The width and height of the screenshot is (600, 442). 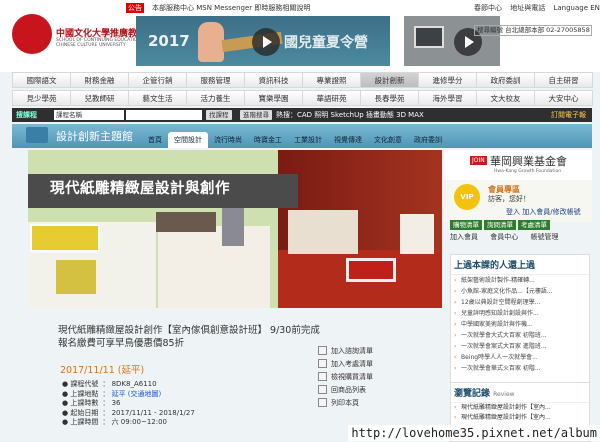 What do you see at coordinates (354, 363) in the screenshot?
I see `add-consider-button: 加入考處清單` at bounding box center [354, 363].